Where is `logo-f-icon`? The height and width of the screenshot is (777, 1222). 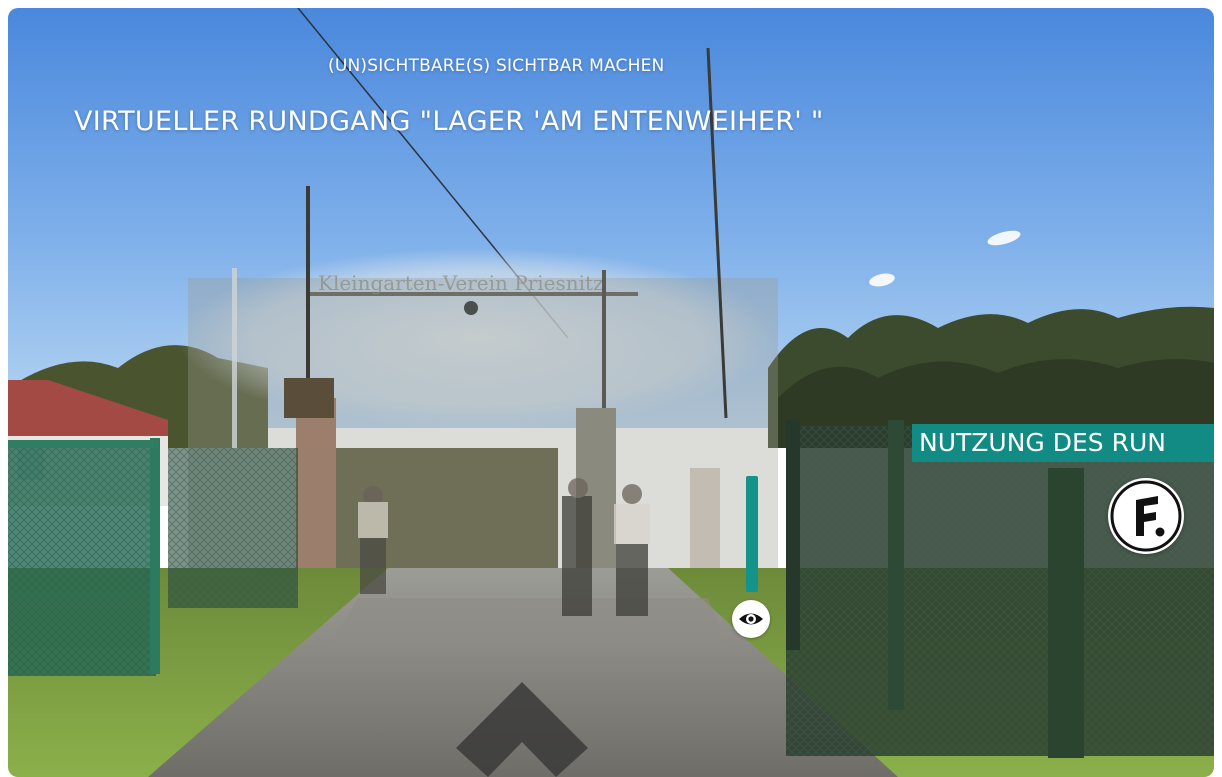
logo-f-icon is located at coordinates (1146, 516).